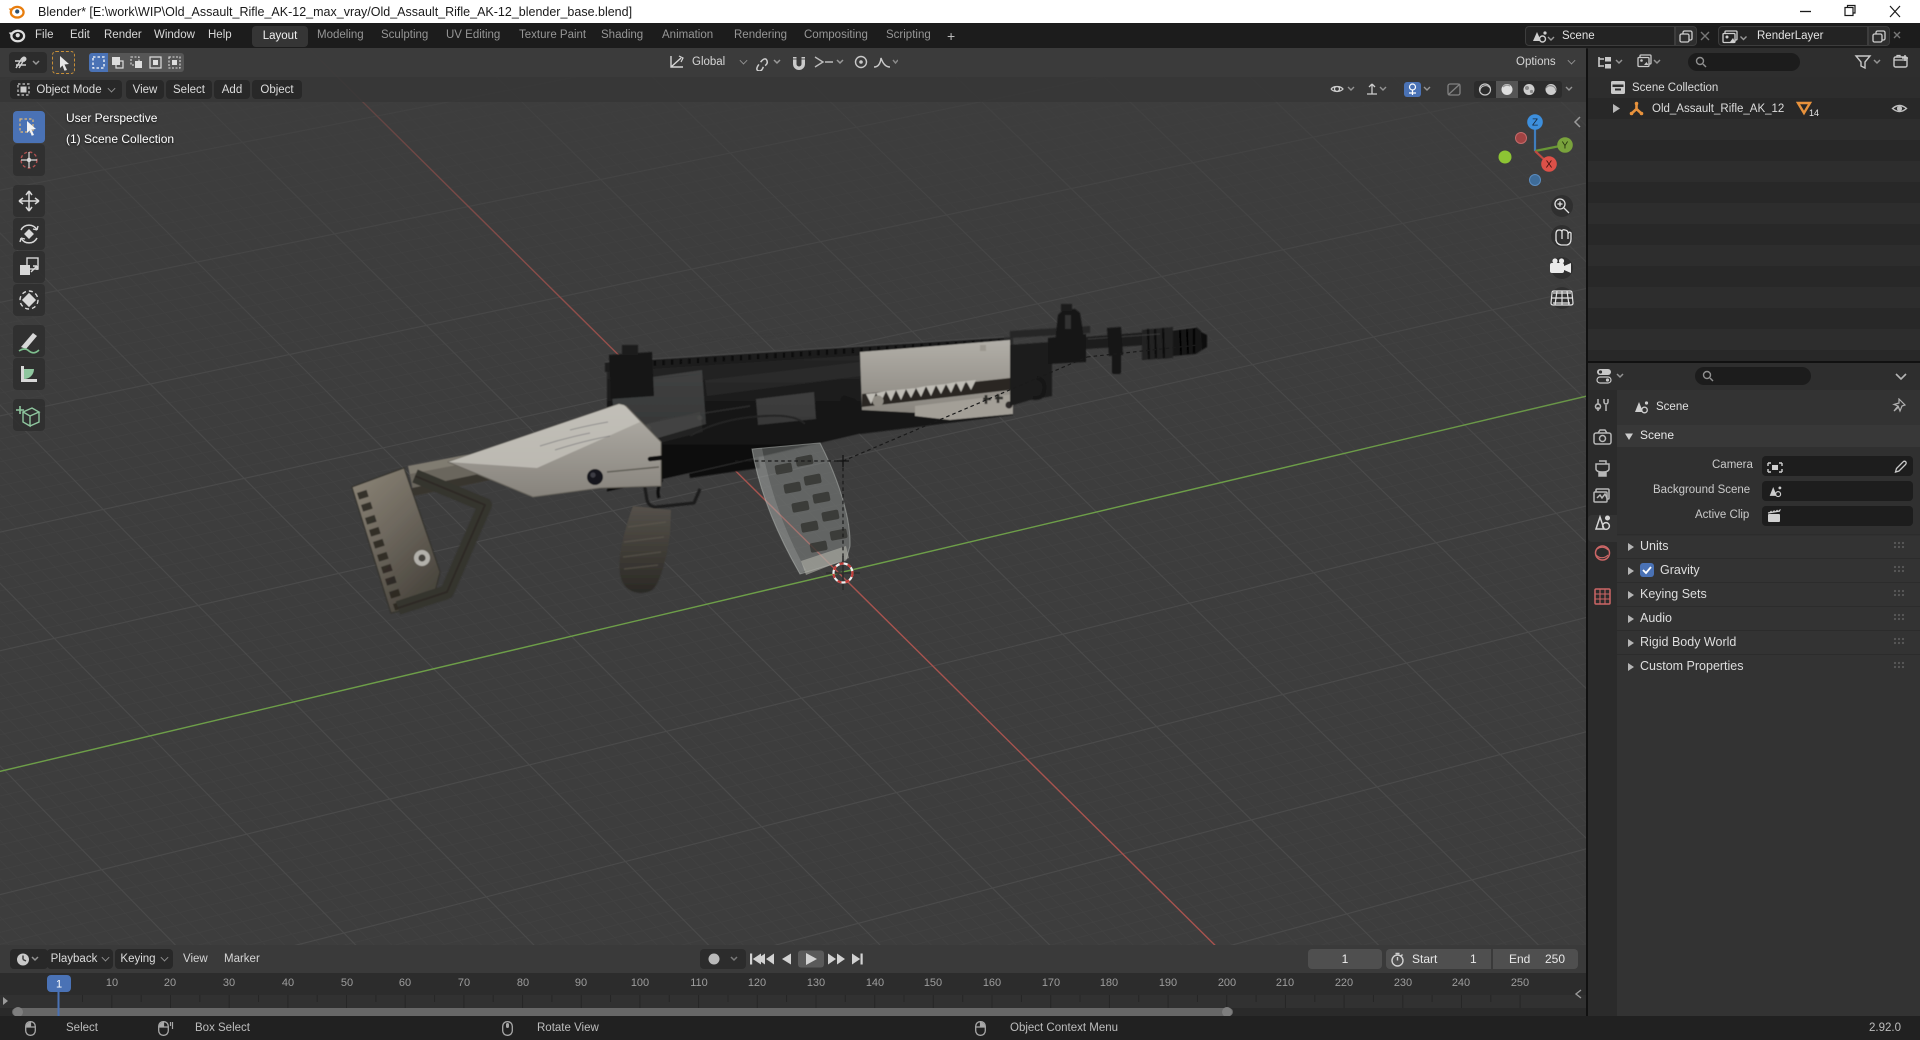 Image resolution: width=1920 pixels, height=1040 pixels. What do you see at coordinates (1814, 113) in the screenshot?
I see `svg-text: 14` at bounding box center [1814, 113].